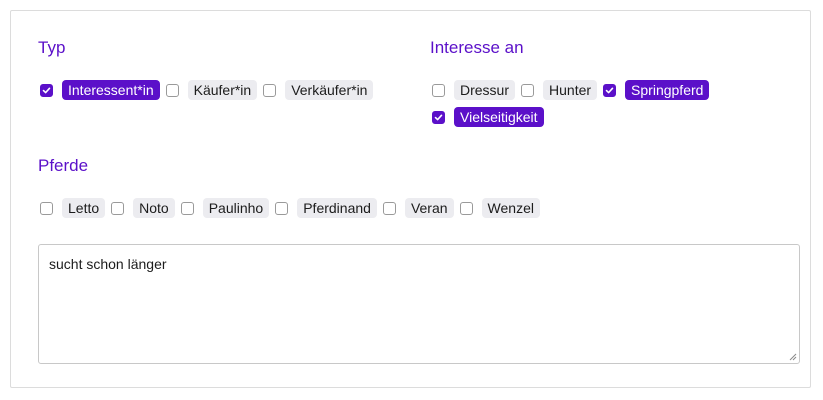 This screenshot has height=400, width=823. I want to click on typ-options: Interessent*in Käufer*in Verkäufer*in, so click(225, 90).